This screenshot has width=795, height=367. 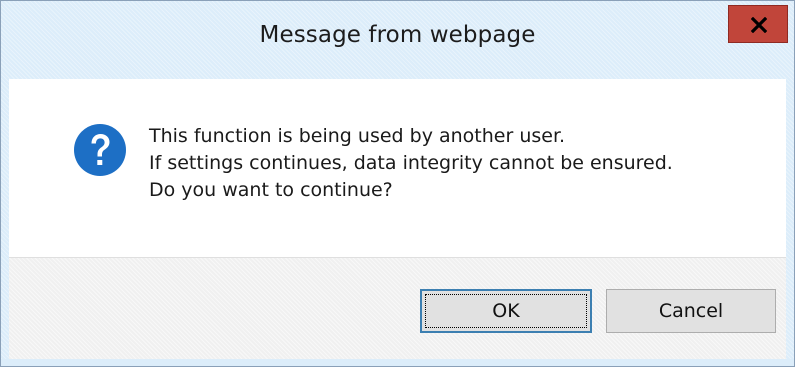 I want to click on dialog-title: Message from webpage, so click(x=397, y=35).